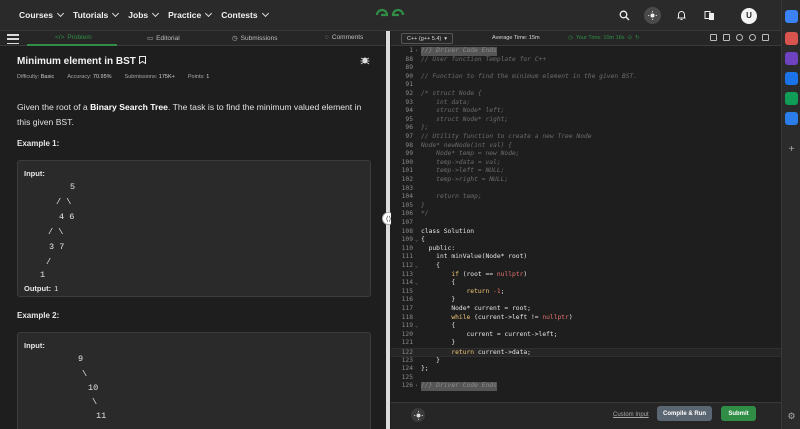  What do you see at coordinates (388, 230) in the screenshot?
I see `panel-divider` at bounding box center [388, 230].